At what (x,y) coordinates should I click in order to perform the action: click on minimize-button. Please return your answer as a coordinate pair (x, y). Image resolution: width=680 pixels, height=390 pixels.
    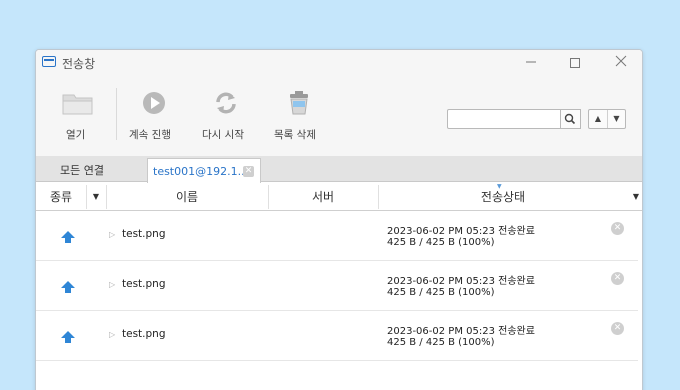
    Looking at the image, I should click on (531, 63).